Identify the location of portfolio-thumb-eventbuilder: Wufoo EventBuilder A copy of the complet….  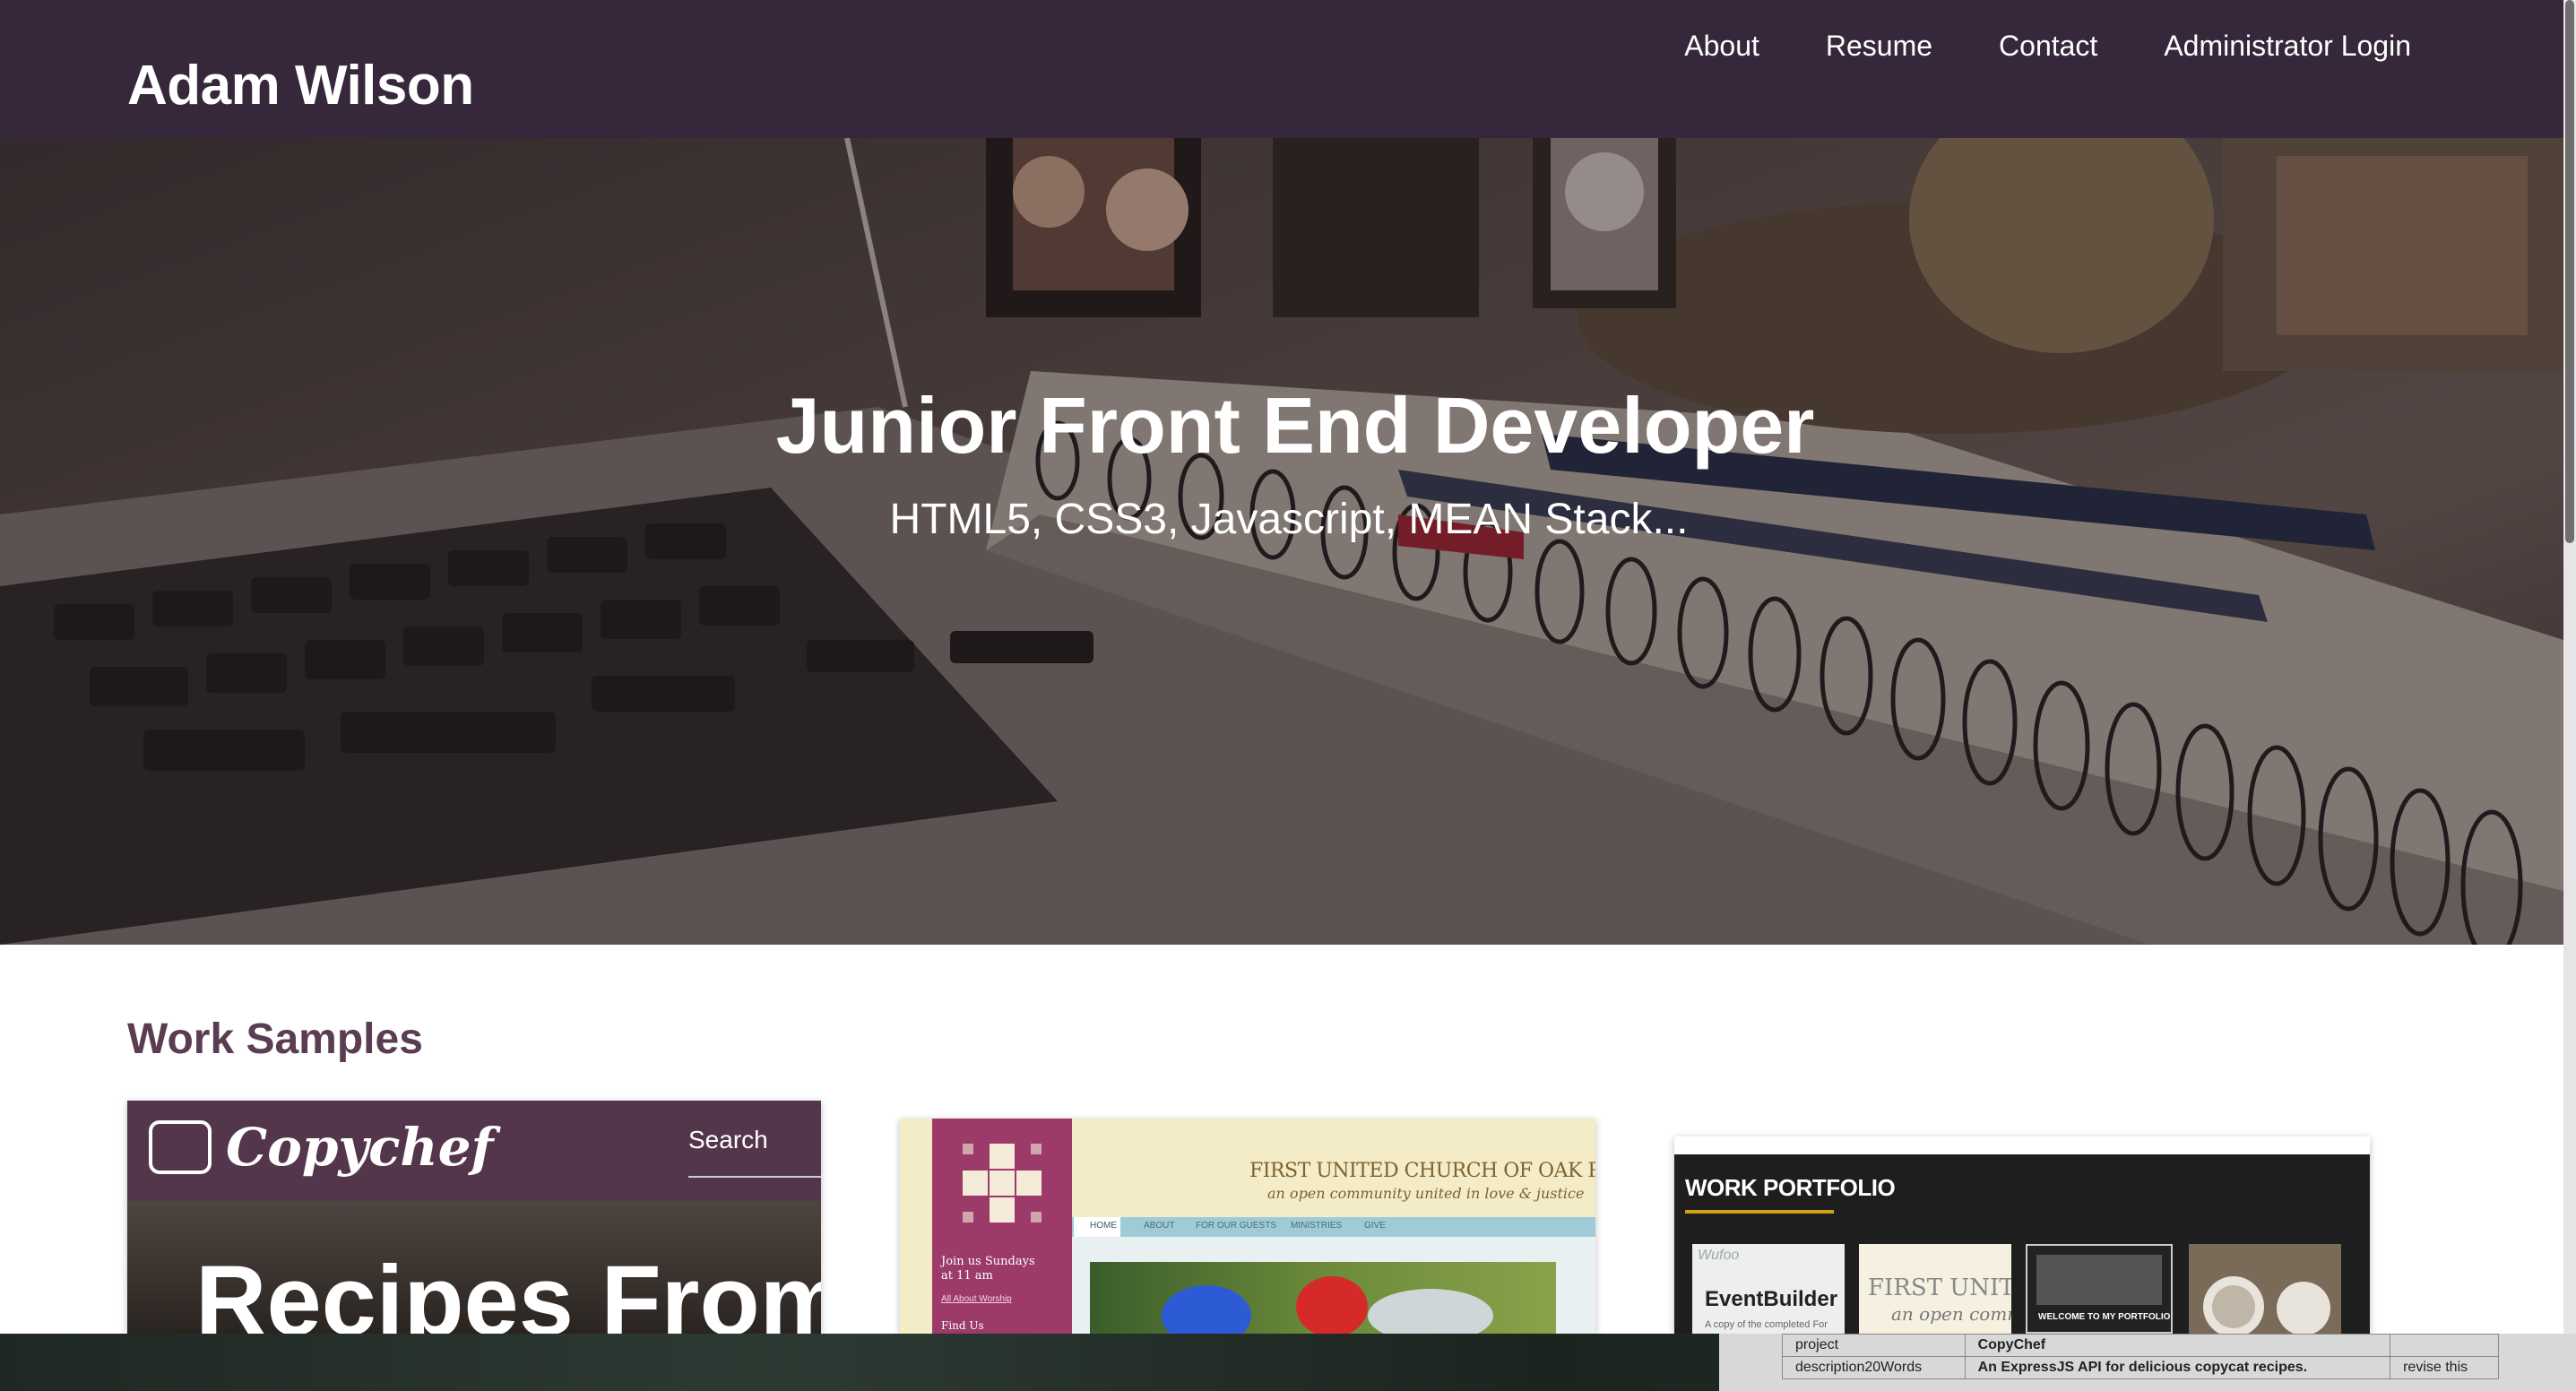
(1768, 1289).